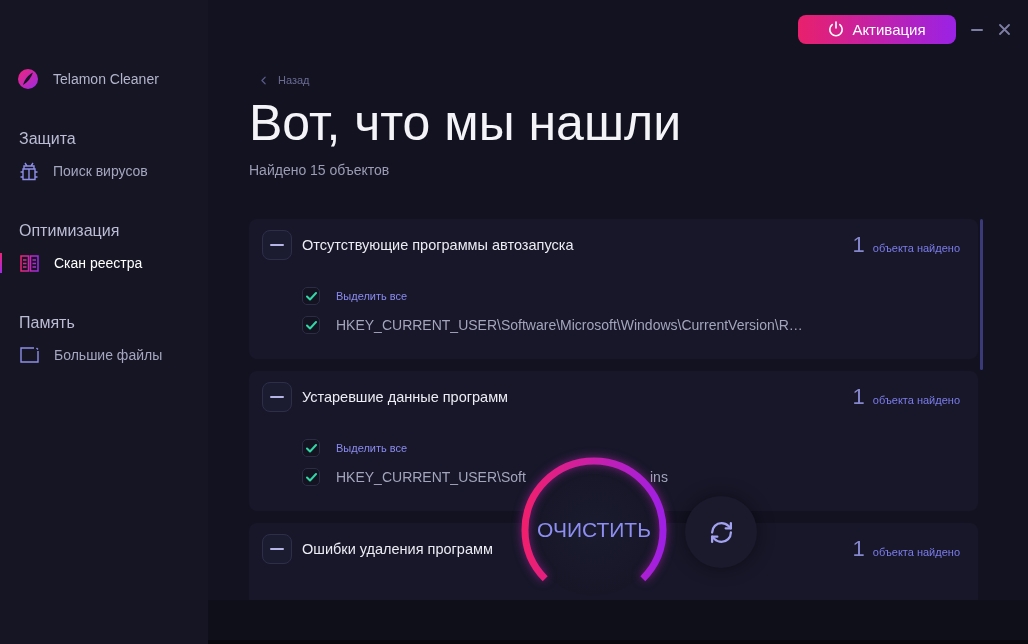  What do you see at coordinates (1, 263) in the screenshot?
I see `active-indicator` at bounding box center [1, 263].